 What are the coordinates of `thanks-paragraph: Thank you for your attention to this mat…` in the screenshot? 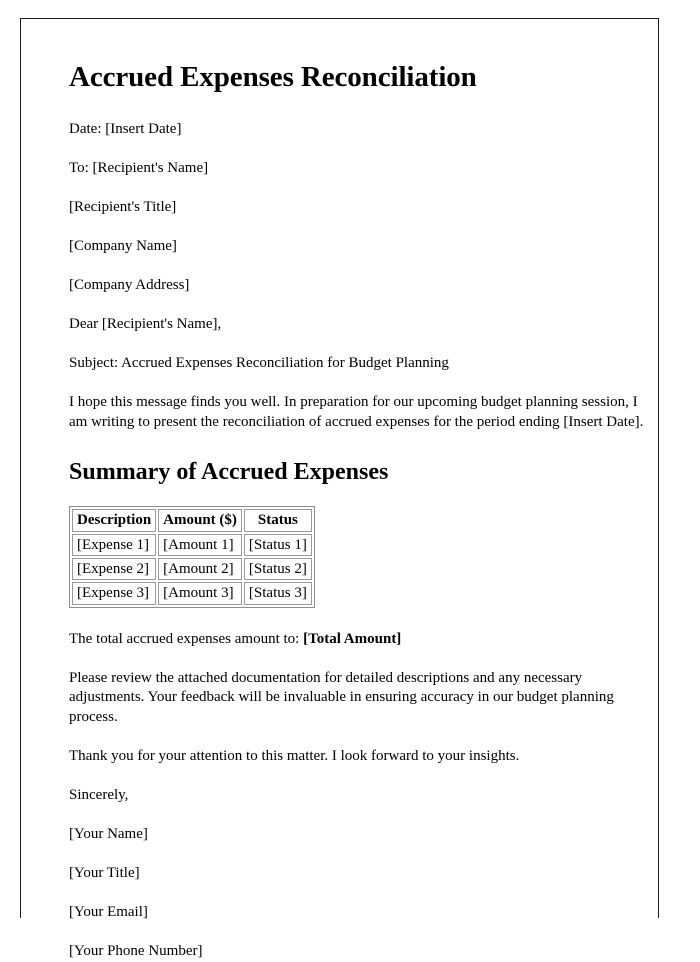 It's located at (294, 756).